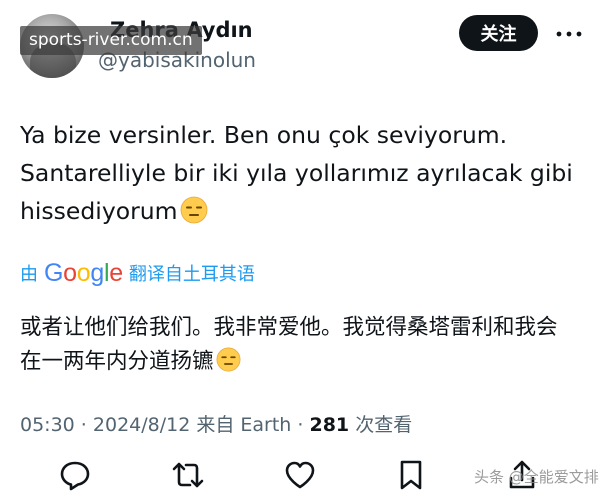 The width and height of the screenshot is (600, 500). I want to click on tweet-meta: 05:30 · 2024/8/12 来自 Earth · 281 次查看, so click(216, 423).